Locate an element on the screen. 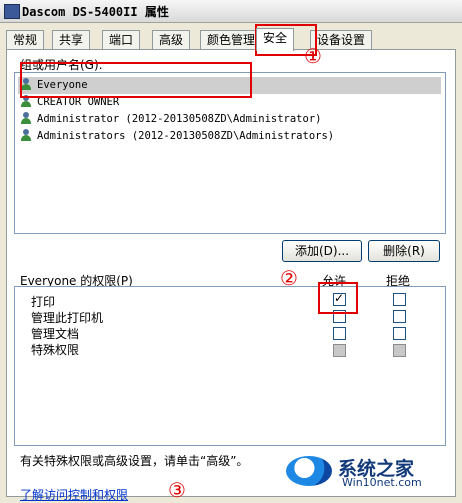  tab-advanced: 高级 is located at coordinates (171, 40).